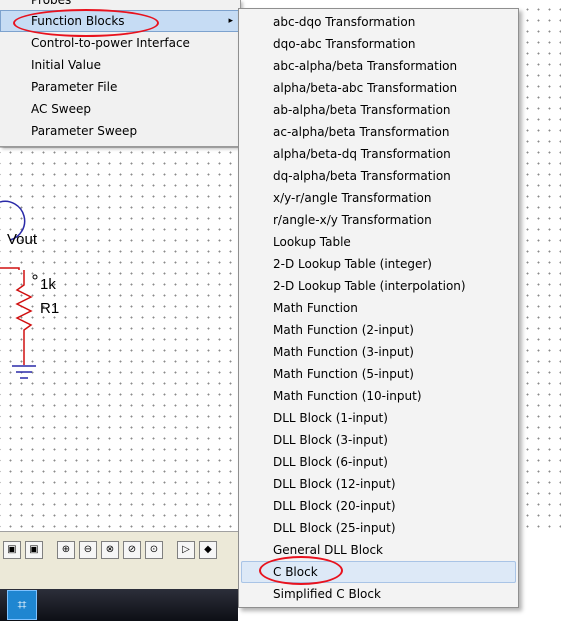 Image resolution: width=561 pixels, height=621 pixels. I want to click on submenu-item-math-function-5: Math Function (5-input), so click(378, 374).